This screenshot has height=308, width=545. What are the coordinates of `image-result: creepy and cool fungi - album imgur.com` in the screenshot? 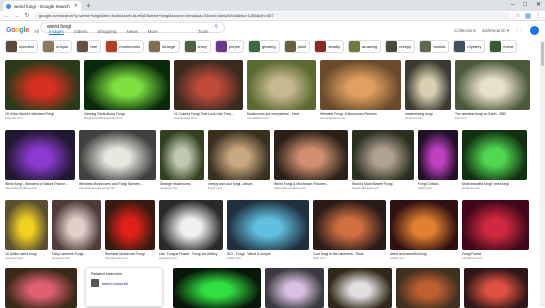 It's located at (239, 160).